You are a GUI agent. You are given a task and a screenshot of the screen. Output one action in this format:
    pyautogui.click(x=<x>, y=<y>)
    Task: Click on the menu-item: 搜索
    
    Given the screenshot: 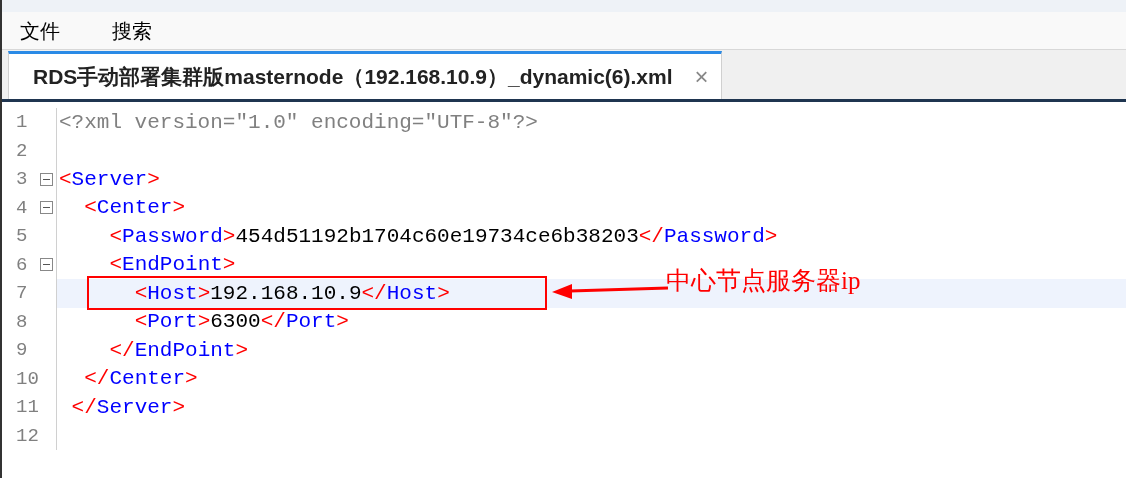 What is the action you would take?
    pyautogui.click(x=132, y=30)
    